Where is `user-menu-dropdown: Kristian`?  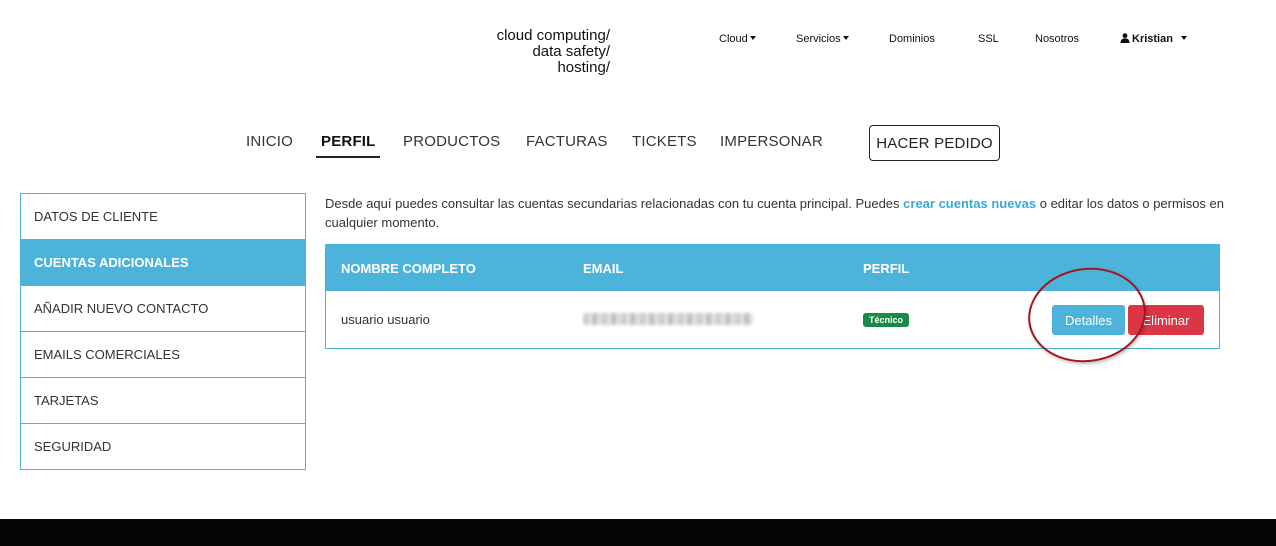
user-menu-dropdown: Kristian is located at coordinates (1154, 39).